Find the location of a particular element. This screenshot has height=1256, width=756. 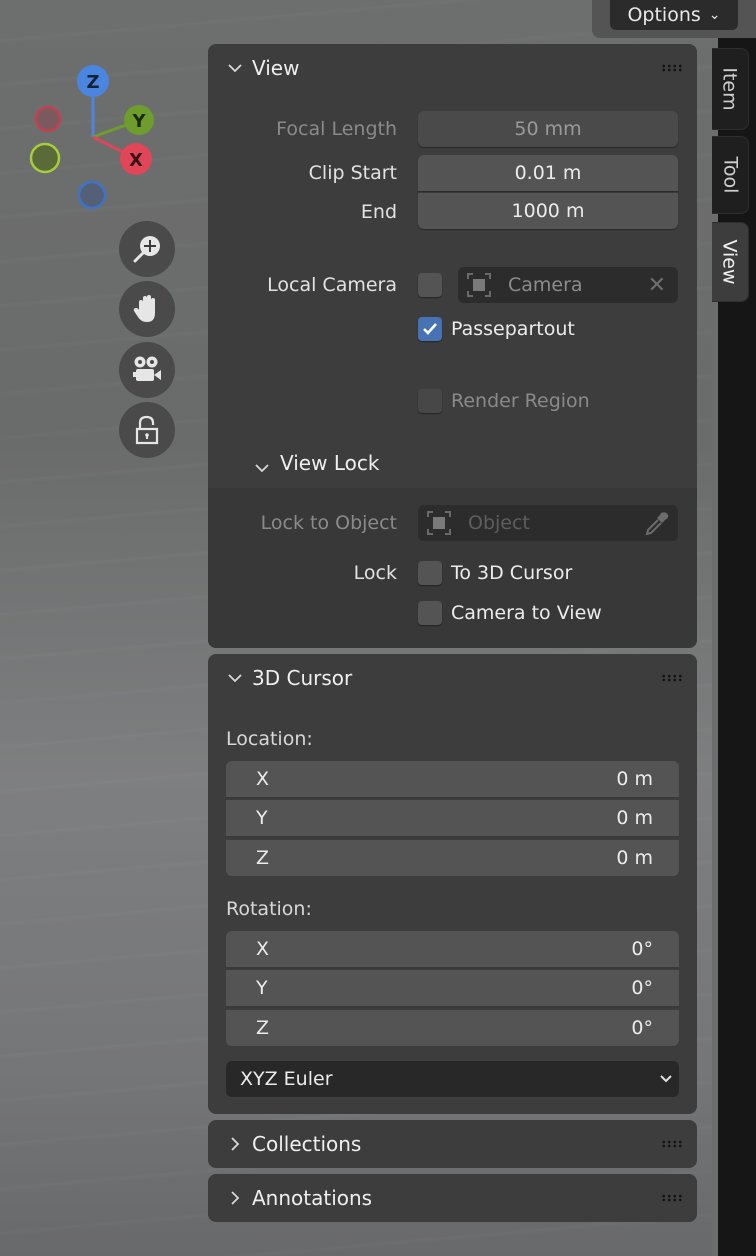

navigation-gizmo: Z Y X is located at coordinates (95, 140).